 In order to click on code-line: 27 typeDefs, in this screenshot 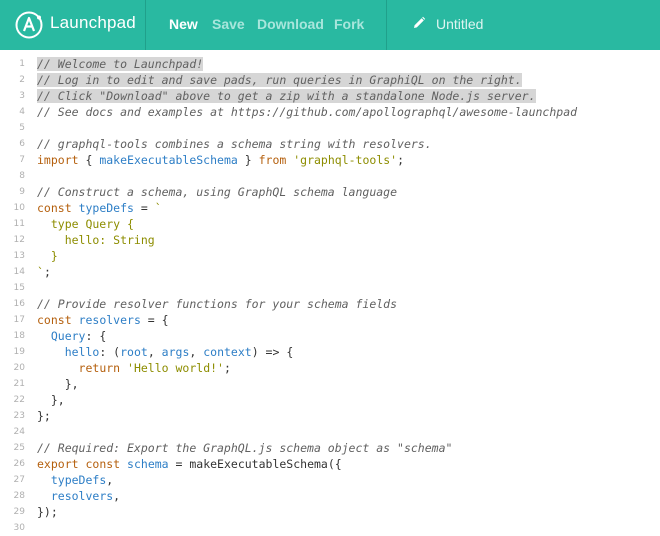, I will do `click(330, 480)`.